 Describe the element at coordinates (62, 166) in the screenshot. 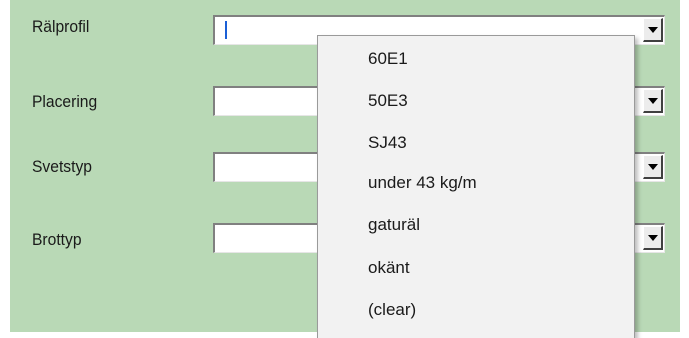

I see `field-label-svetstyp: Svetstyp` at that location.